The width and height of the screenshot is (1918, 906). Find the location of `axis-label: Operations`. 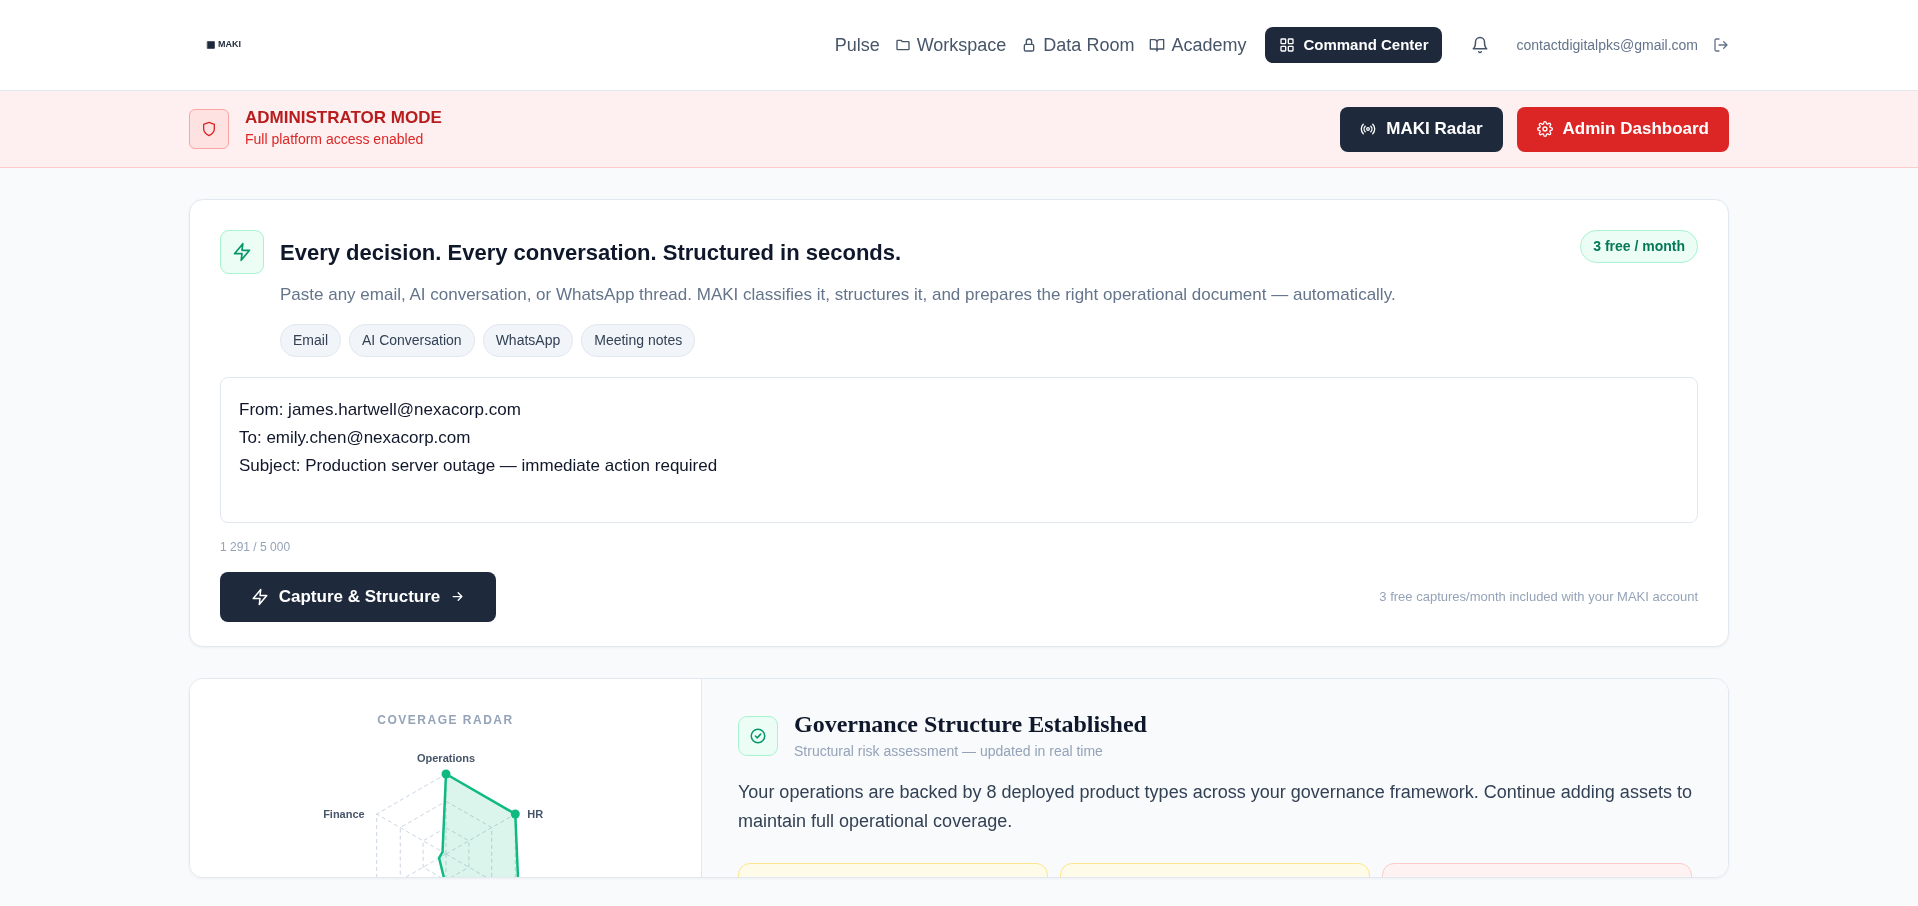

axis-label: Operations is located at coordinates (446, 757).